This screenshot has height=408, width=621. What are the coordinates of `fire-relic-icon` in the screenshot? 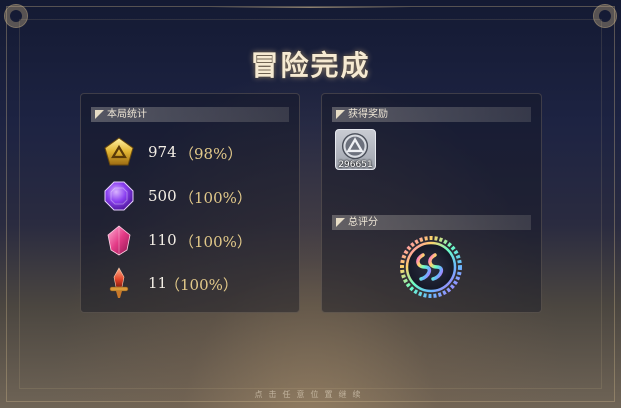 It's located at (119, 282).